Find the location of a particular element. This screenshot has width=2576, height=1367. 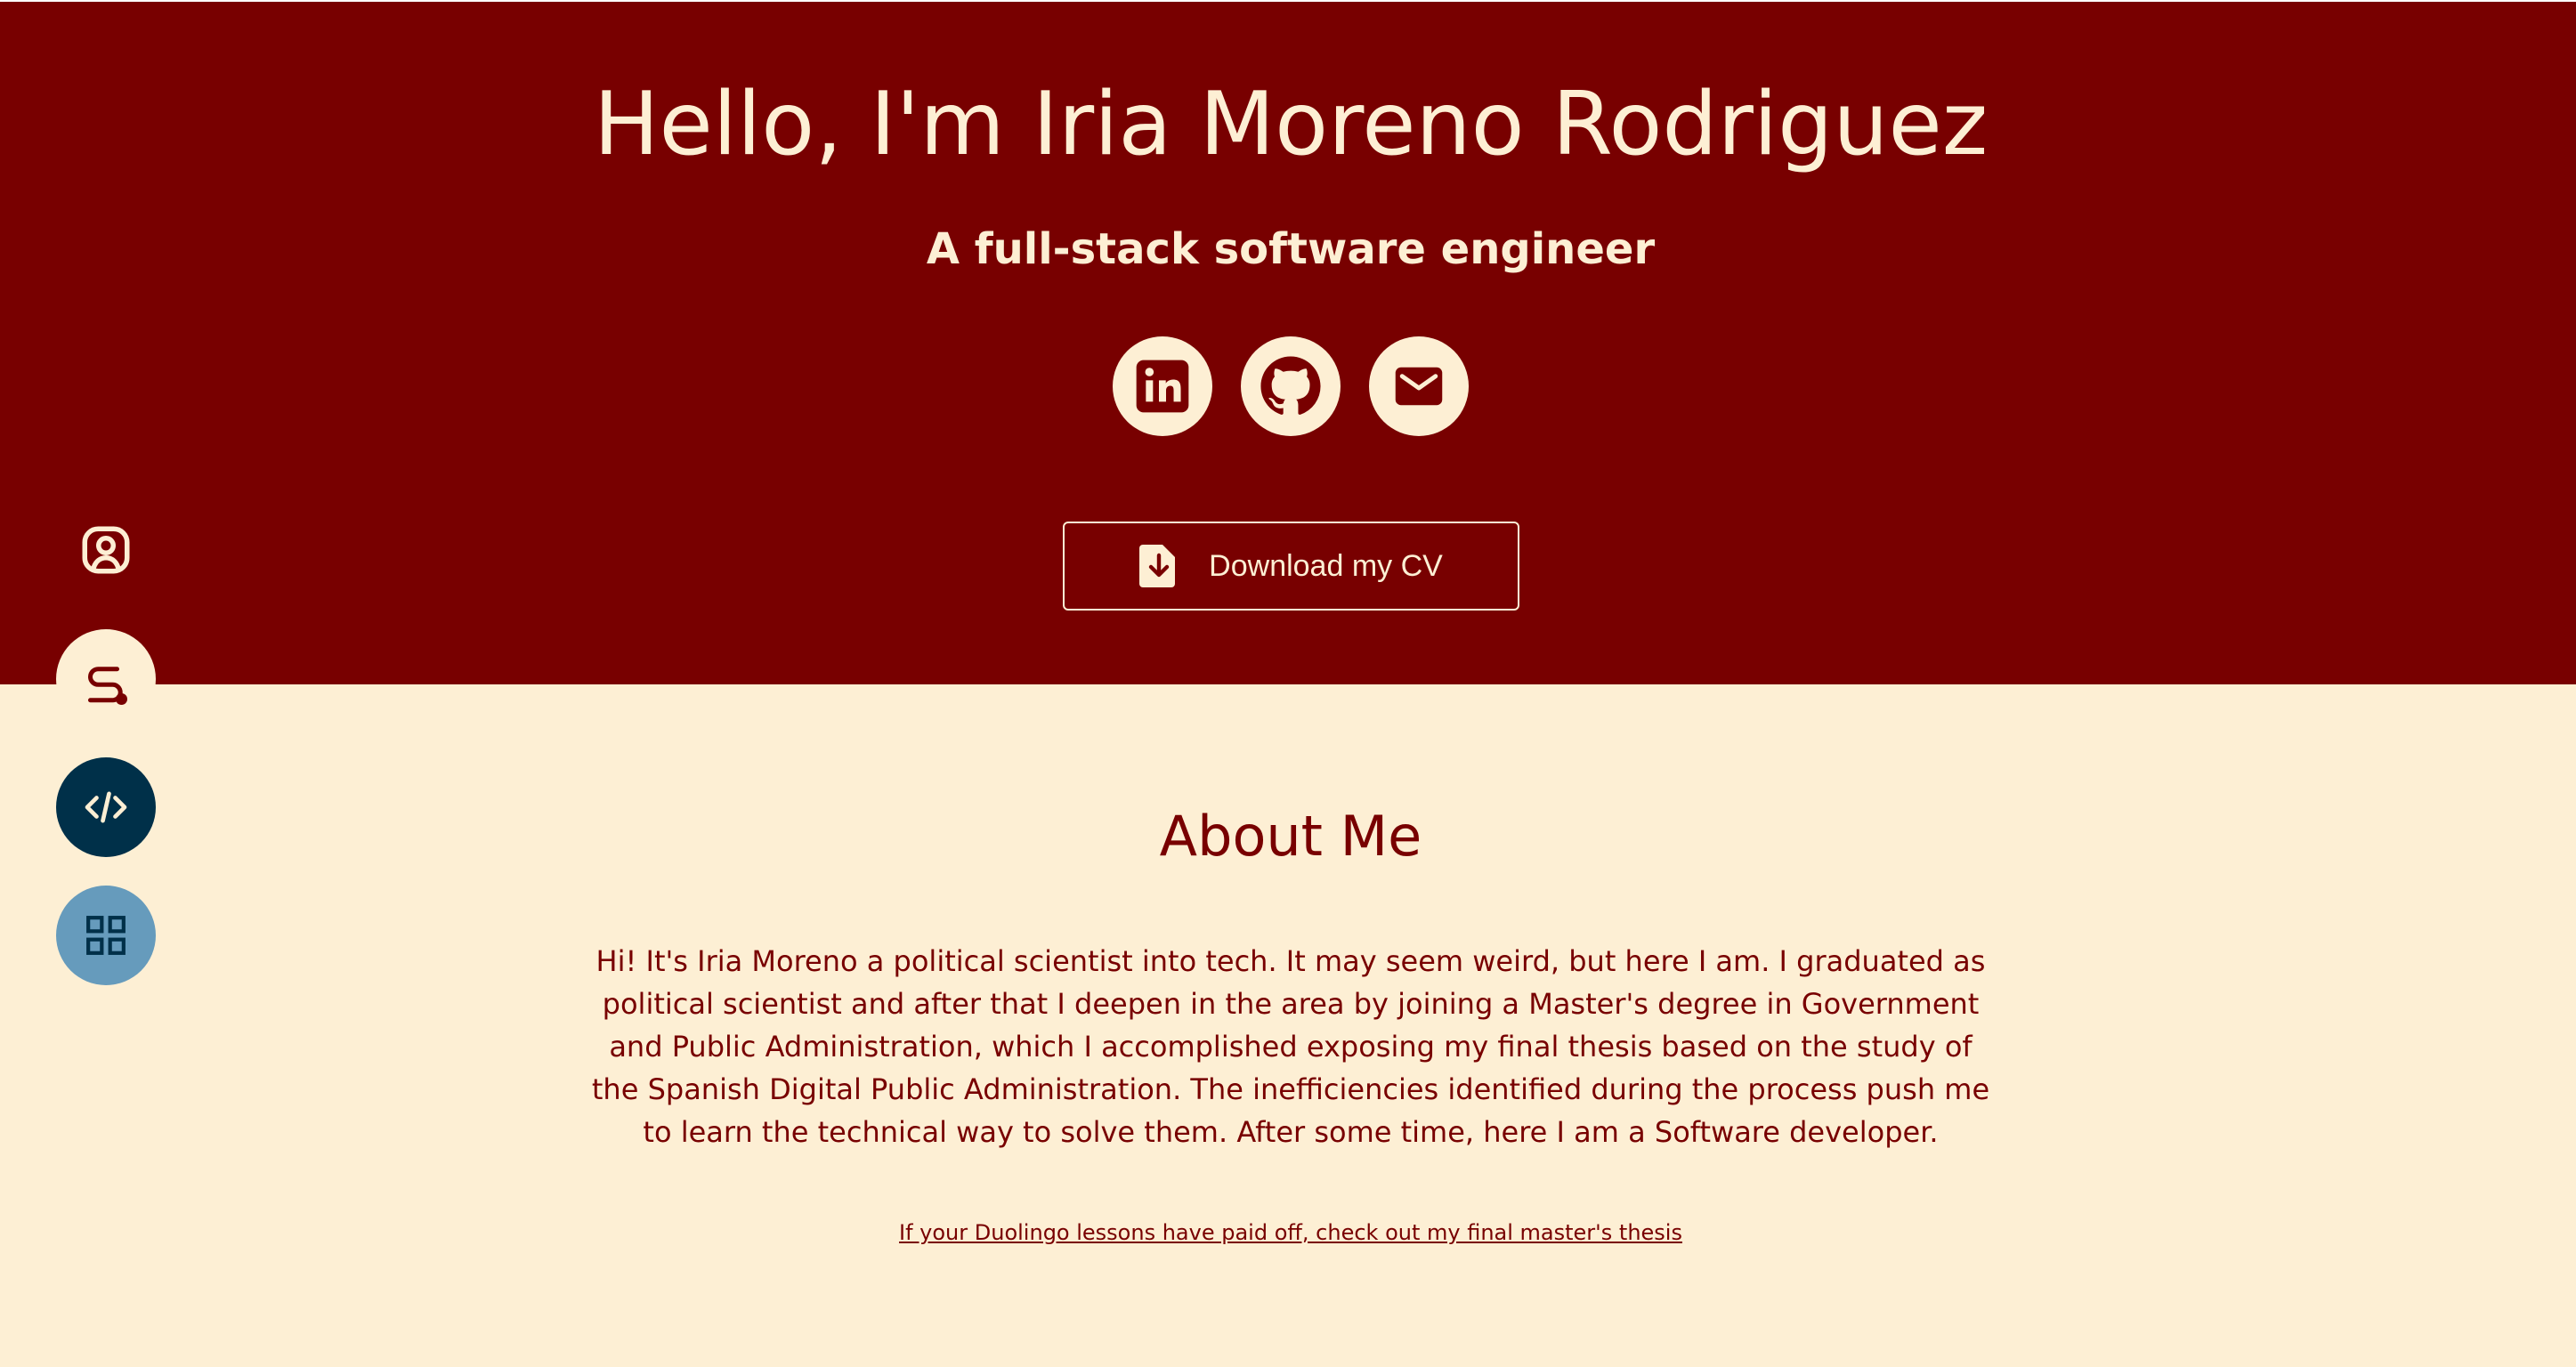

side-nav-projects is located at coordinates (106, 935).